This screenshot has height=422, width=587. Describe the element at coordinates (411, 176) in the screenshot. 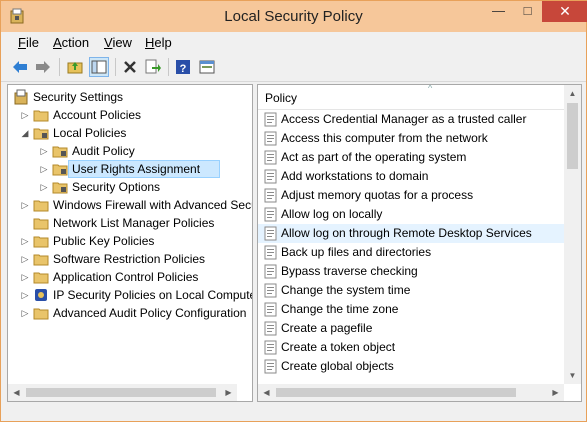

I see `policy-row: Add workstations to domain` at that location.